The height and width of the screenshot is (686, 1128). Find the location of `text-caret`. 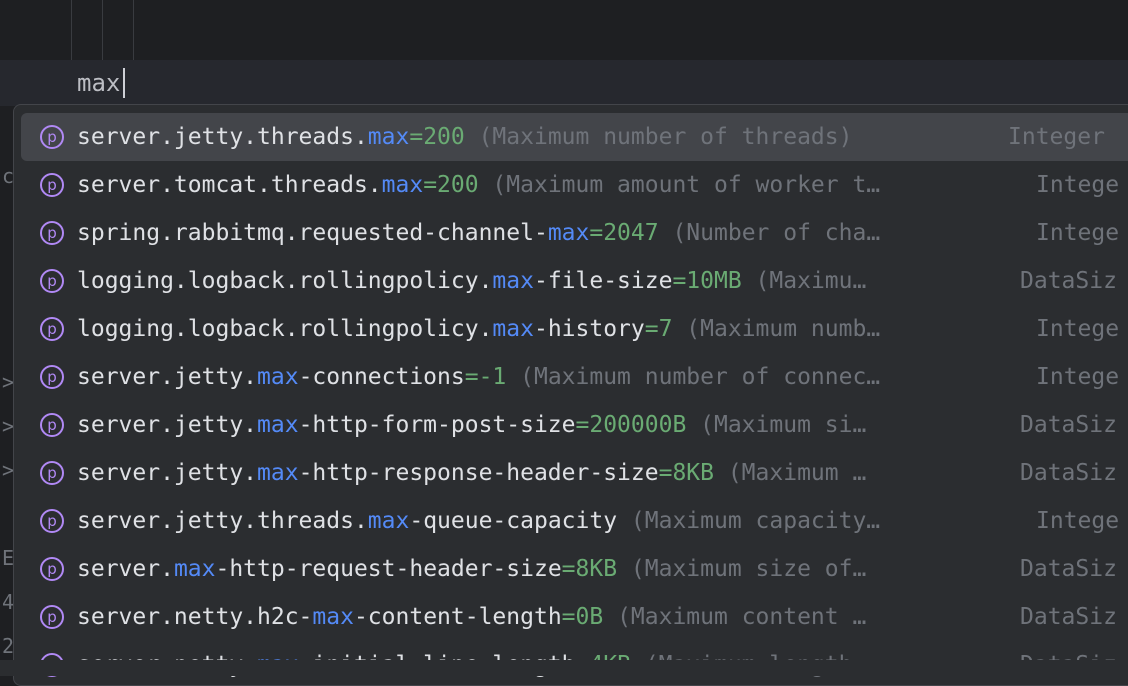

text-caret is located at coordinates (124, 83).